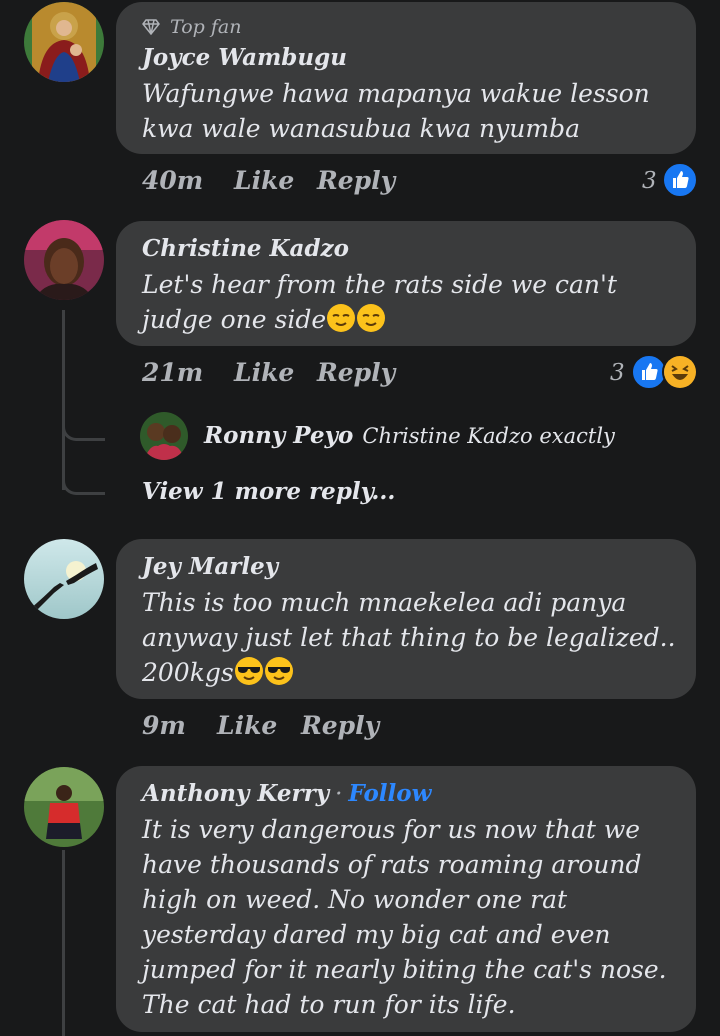 This screenshot has height=1036, width=720. I want to click on comment-time: 9m, so click(164, 725).